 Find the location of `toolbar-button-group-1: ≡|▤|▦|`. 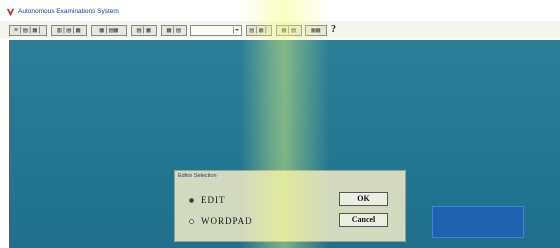

toolbar-button-group-1: ≡|▤|▦| is located at coordinates (28, 30).